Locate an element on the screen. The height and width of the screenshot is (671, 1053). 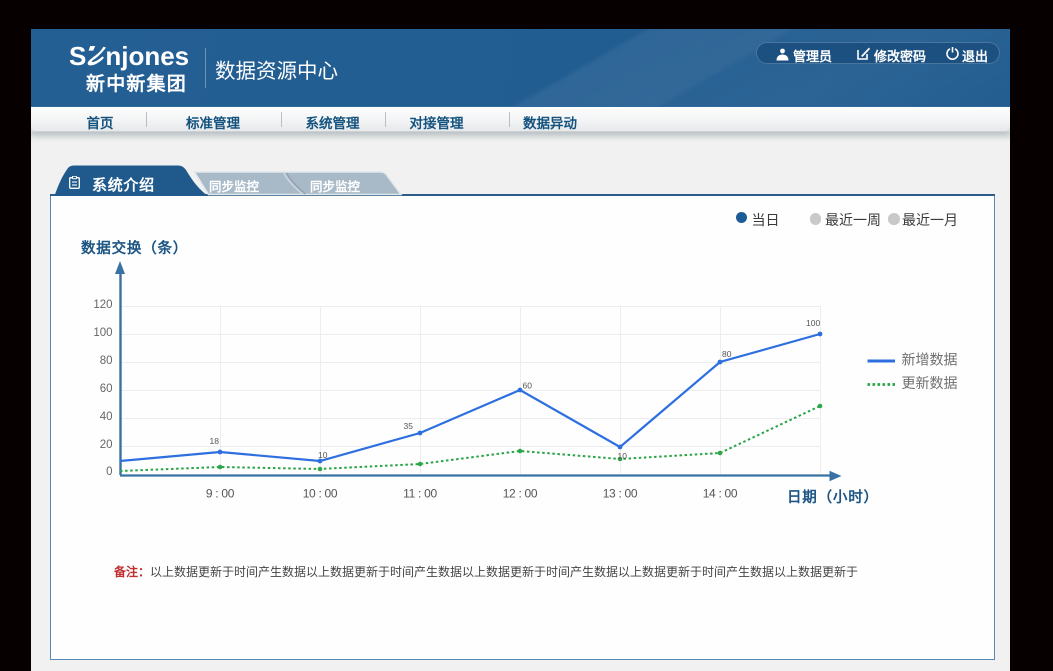
svg-text: 40 is located at coordinates (106, 417).